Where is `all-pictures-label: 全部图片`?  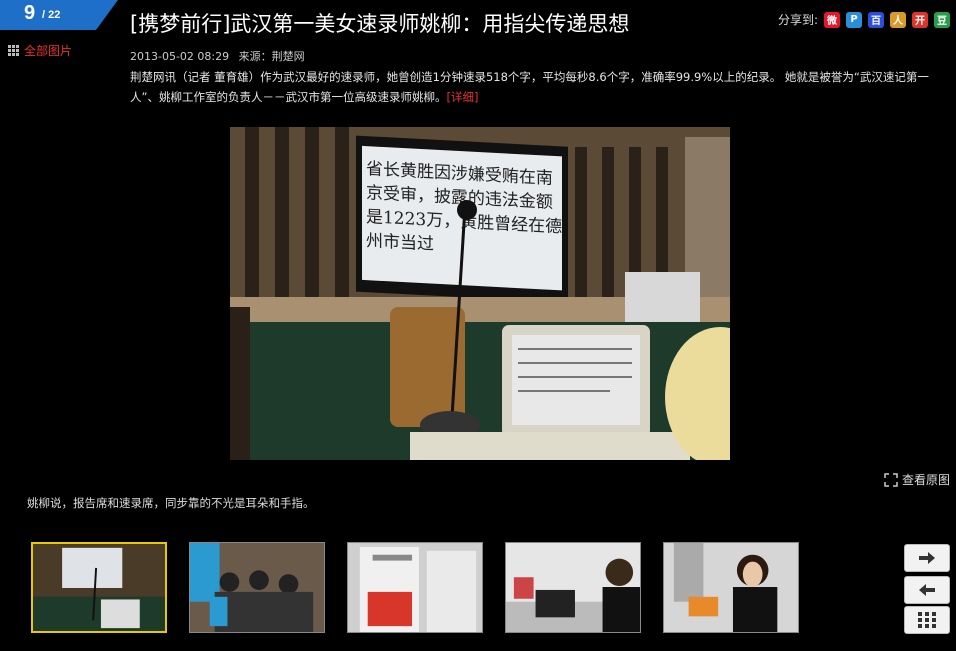
all-pictures-label: 全部图片 is located at coordinates (48, 51).